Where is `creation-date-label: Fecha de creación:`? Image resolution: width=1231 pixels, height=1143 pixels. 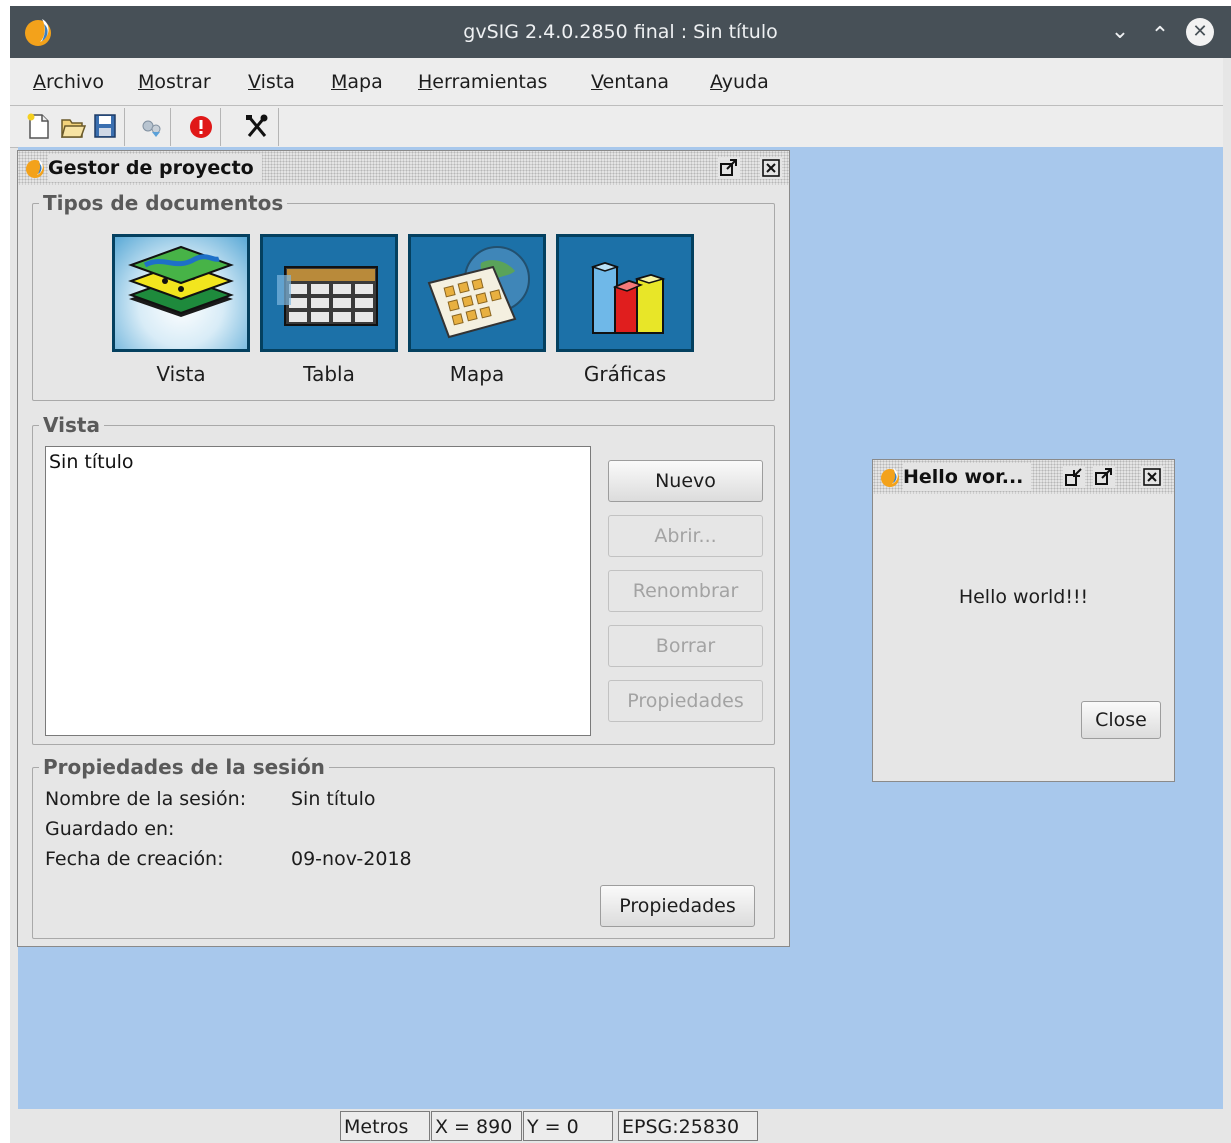
creation-date-label: Fecha de creación: is located at coordinates (134, 859).